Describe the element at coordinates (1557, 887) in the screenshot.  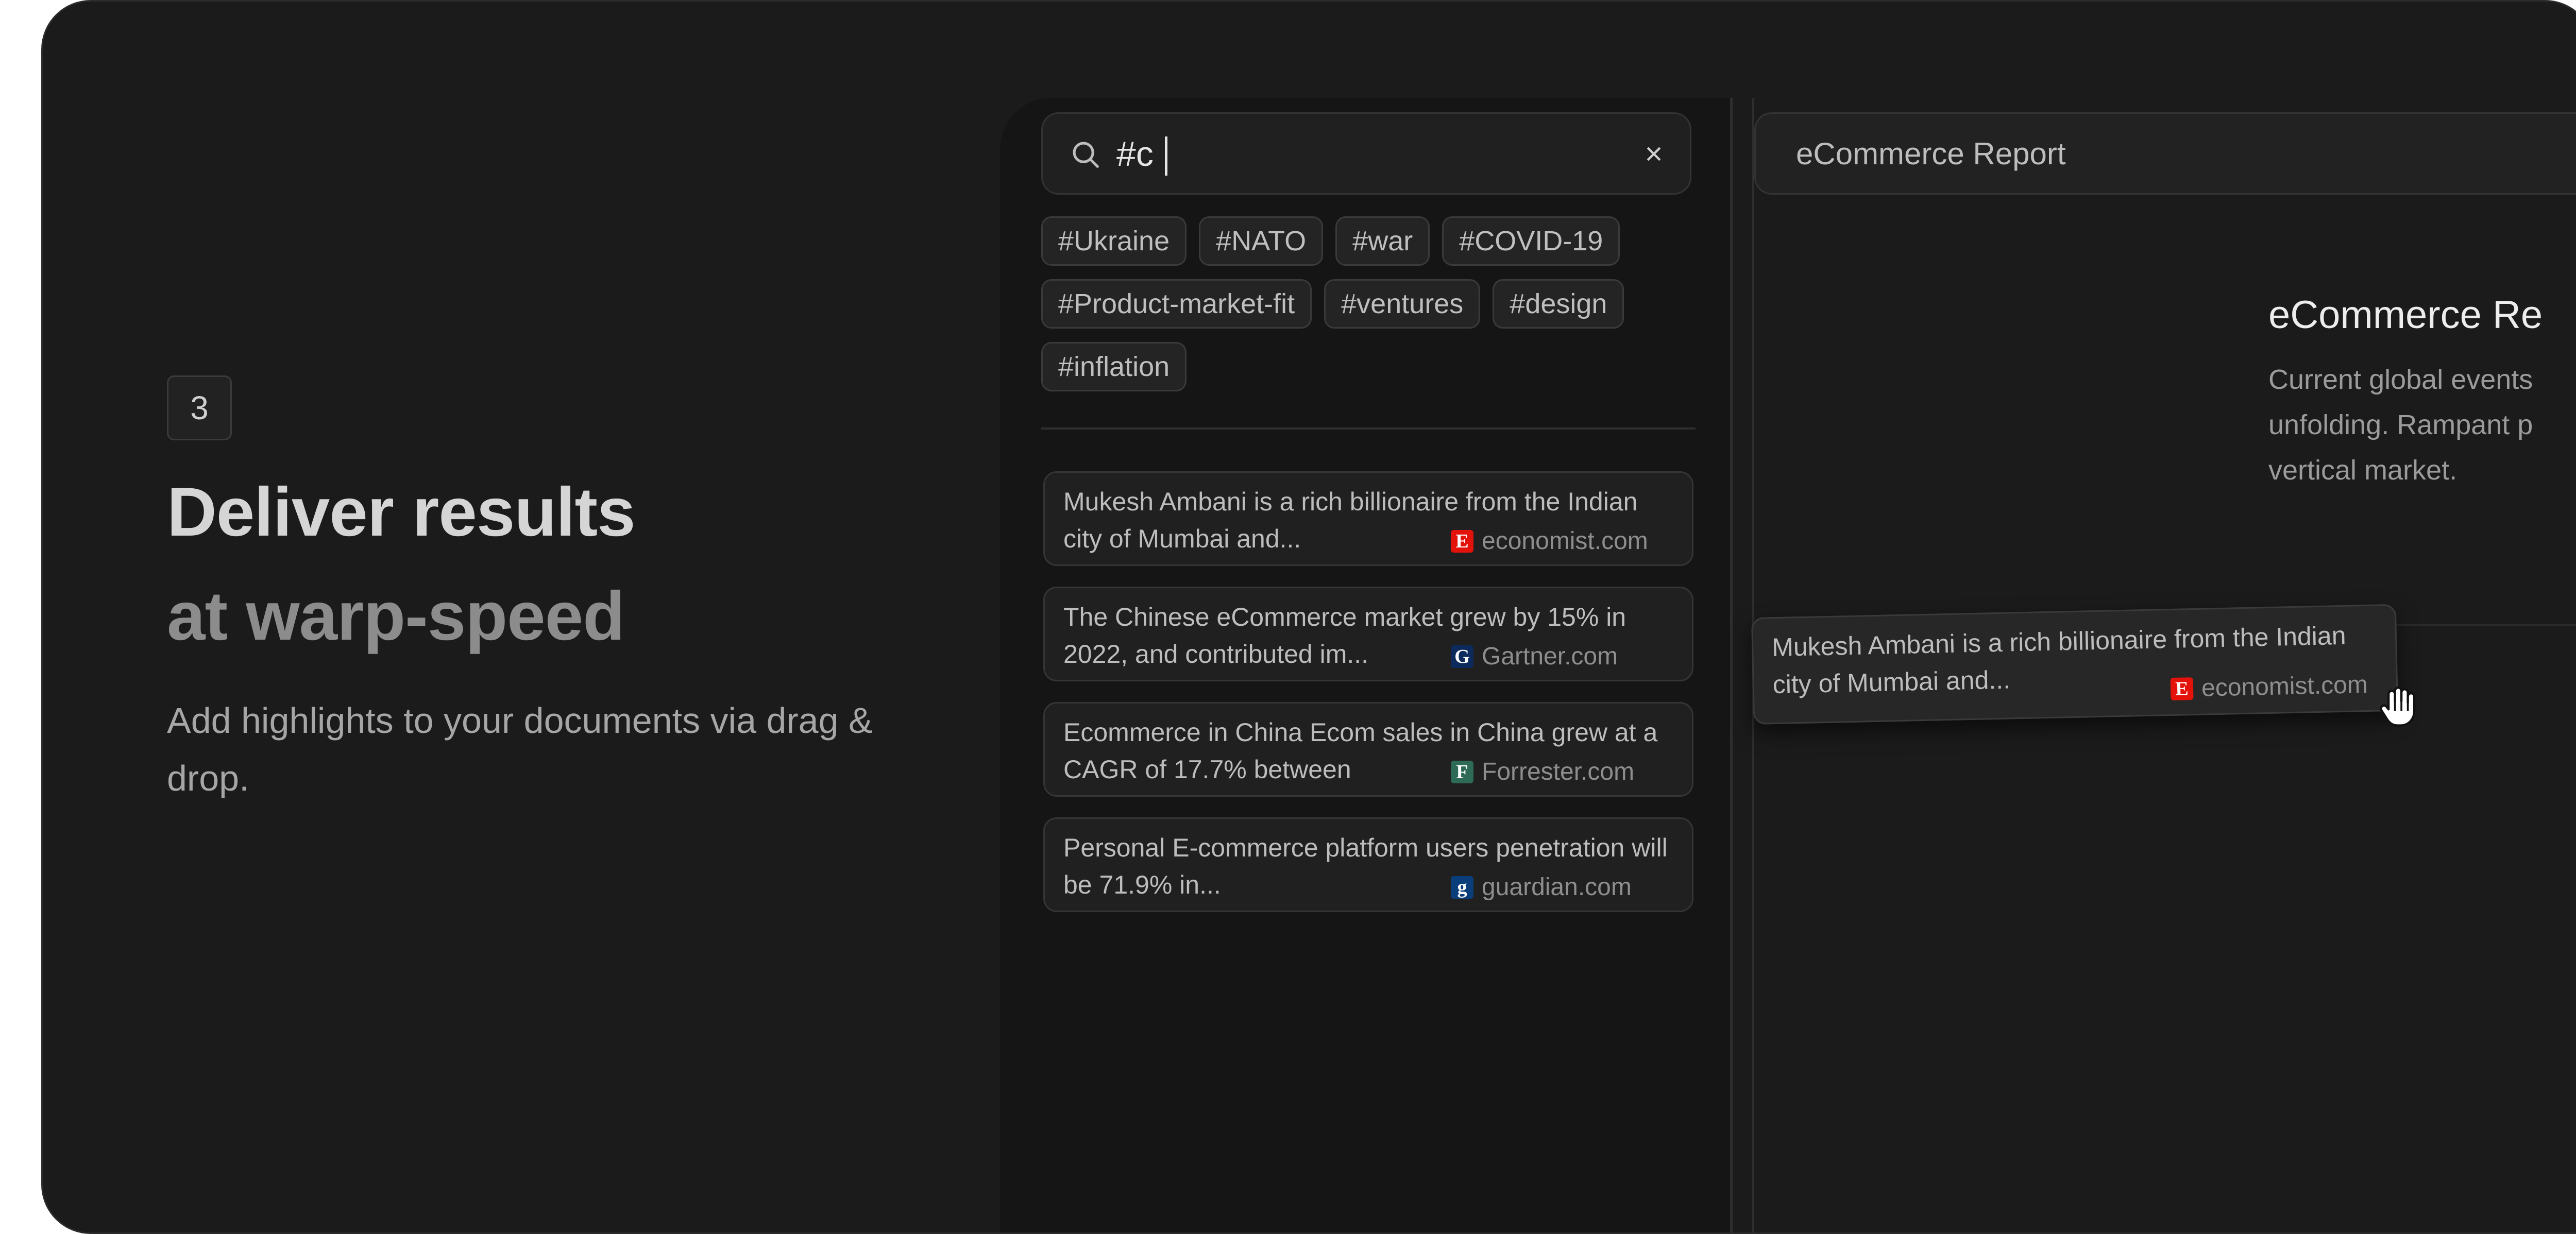
I see `source-domain: guardian.com` at that location.